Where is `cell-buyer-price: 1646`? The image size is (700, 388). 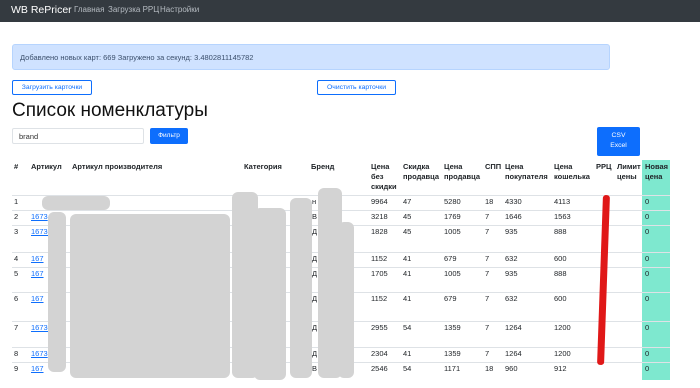 cell-buyer-price: 1646 is located at coordinates (513, 216).